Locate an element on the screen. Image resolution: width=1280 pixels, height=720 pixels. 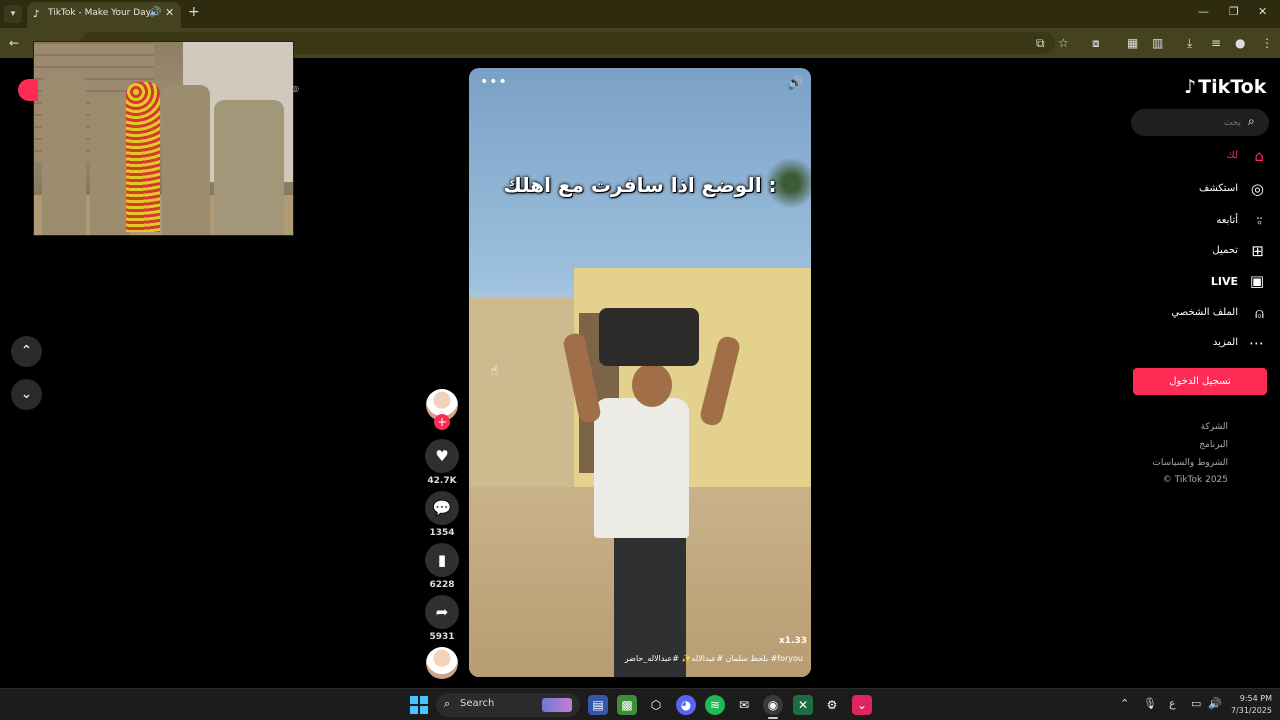
get-app-badge is located at coordinates (28, 90).